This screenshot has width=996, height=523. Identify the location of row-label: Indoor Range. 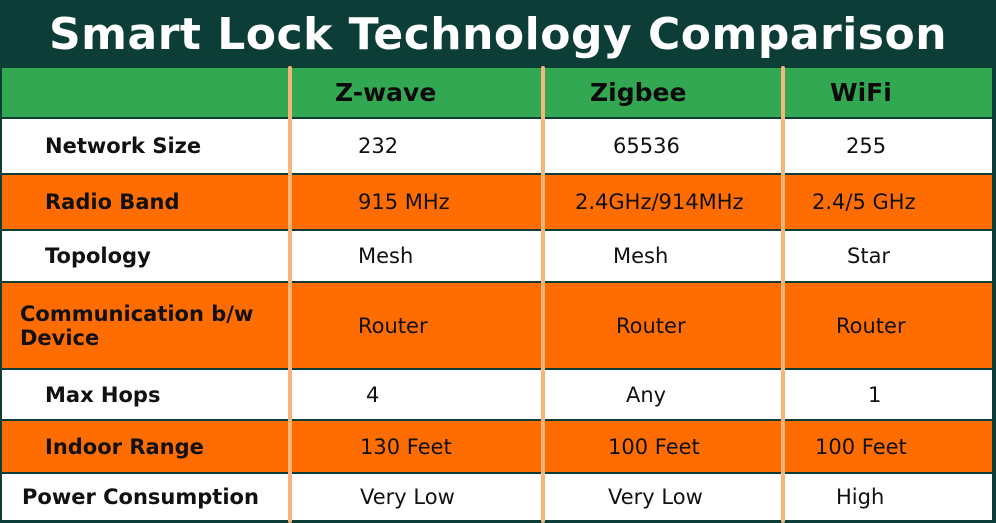
(124, 446).